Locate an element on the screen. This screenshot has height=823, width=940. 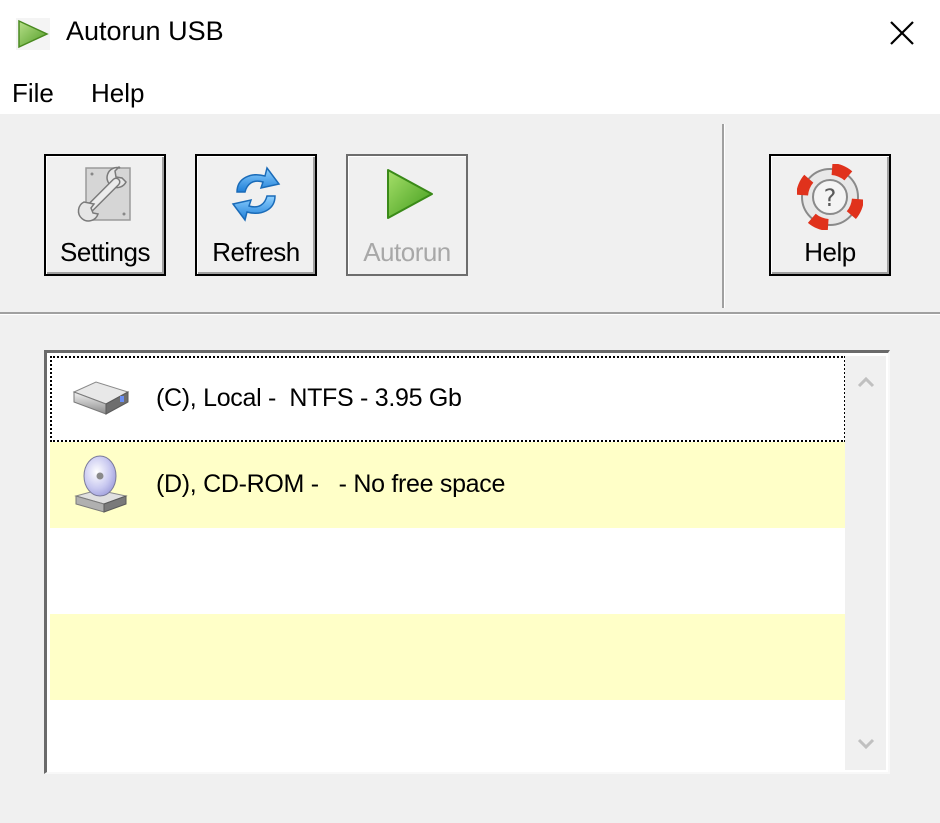
cd-drive-icon is located at coordinates (101, 484).